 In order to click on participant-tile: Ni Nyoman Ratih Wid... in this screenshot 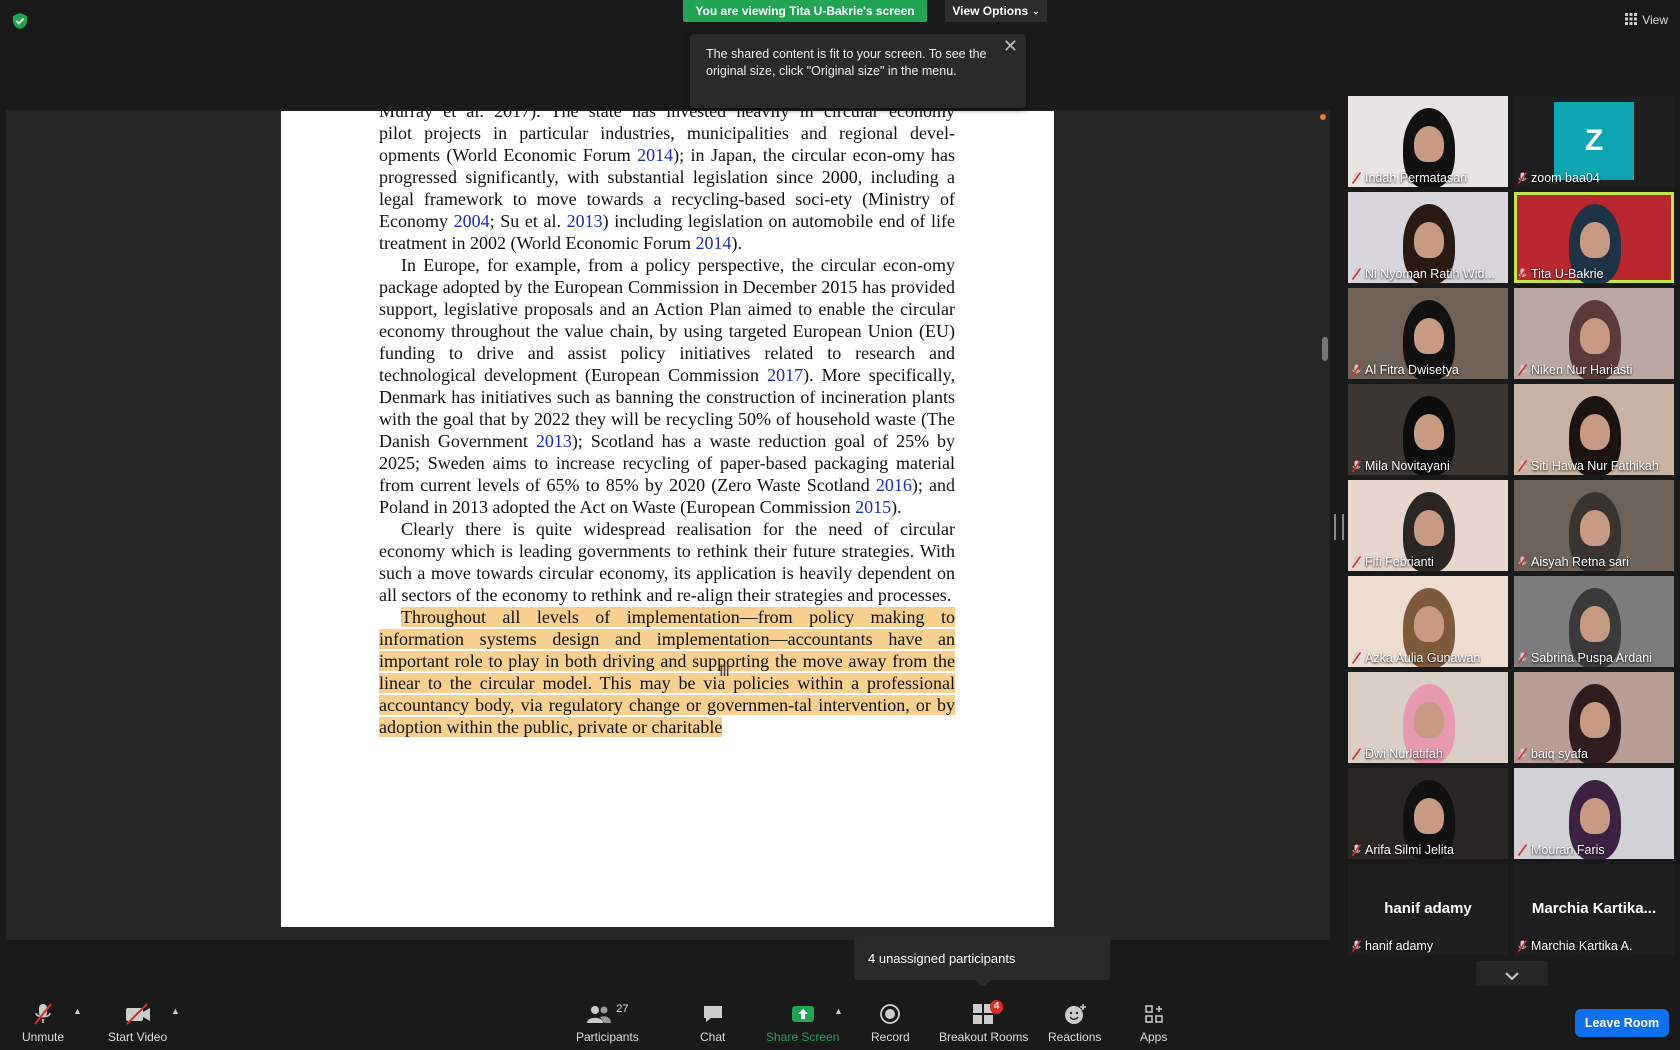, I will do `click(1428, 237)`.